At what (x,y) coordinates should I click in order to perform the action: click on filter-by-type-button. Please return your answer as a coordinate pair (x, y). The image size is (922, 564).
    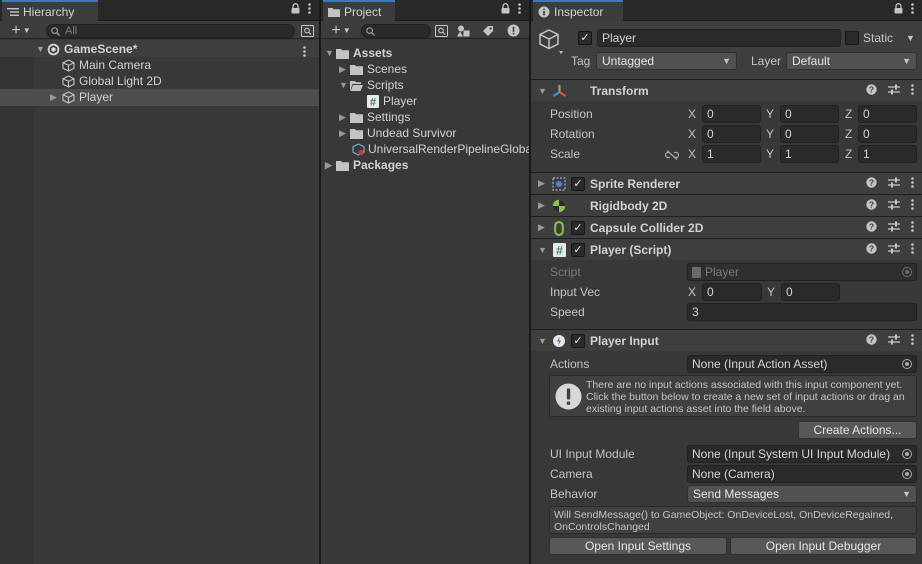
    Looking at the image, I should click on (463, 30).